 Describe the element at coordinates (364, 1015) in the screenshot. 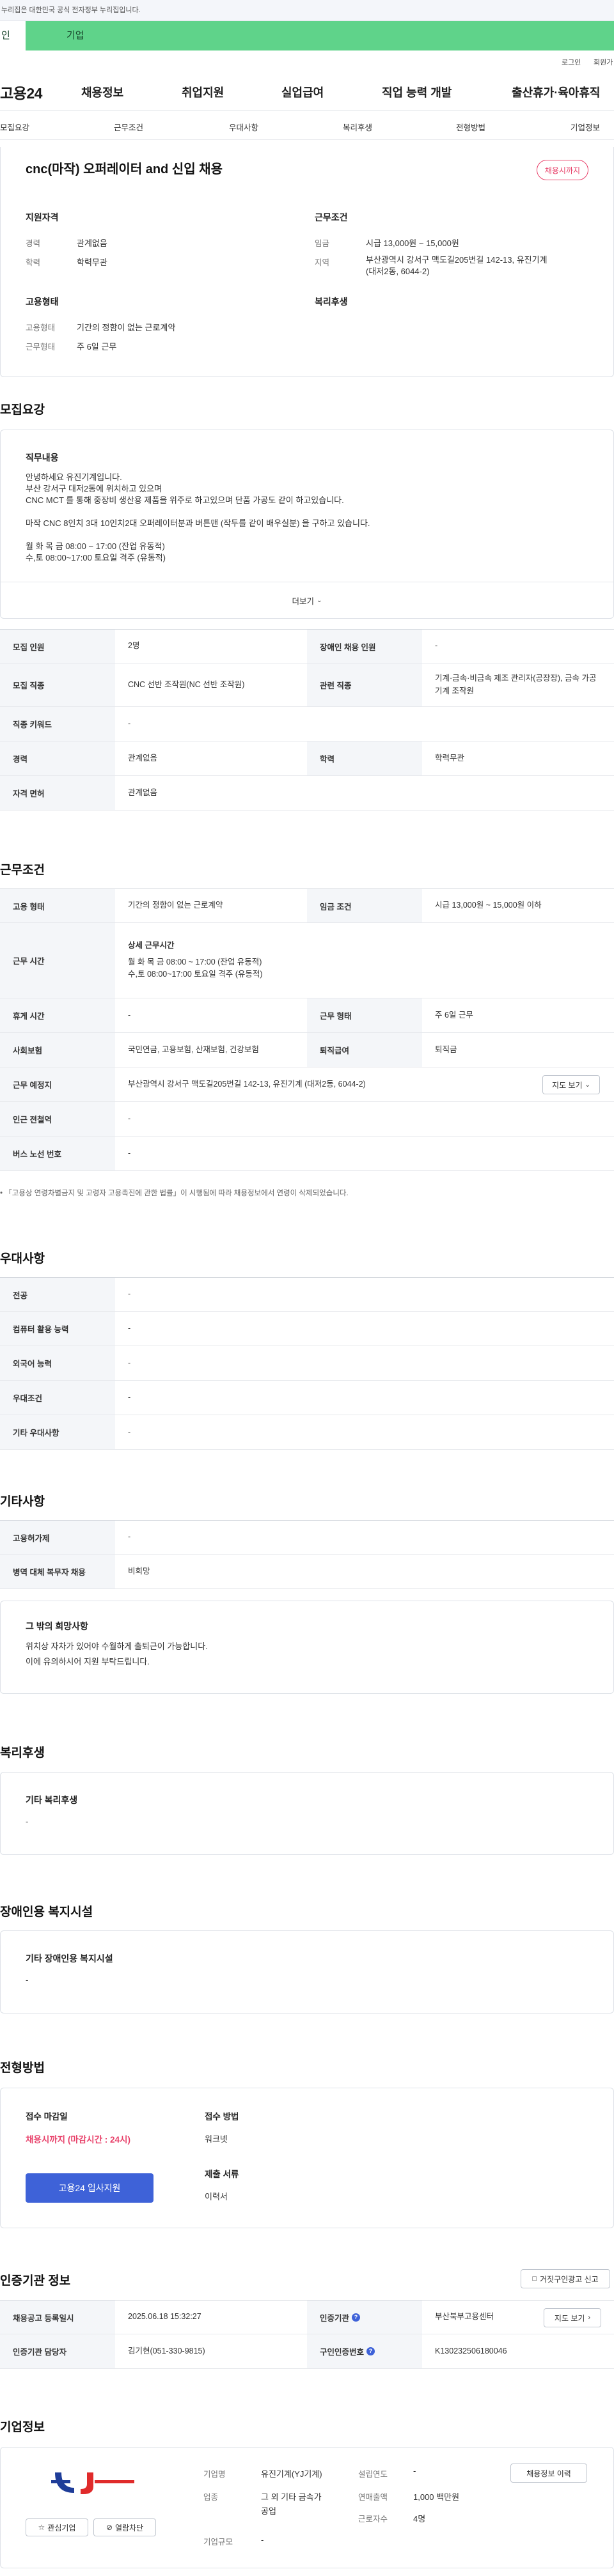

I see `form-label: 근무 형태` at that location.